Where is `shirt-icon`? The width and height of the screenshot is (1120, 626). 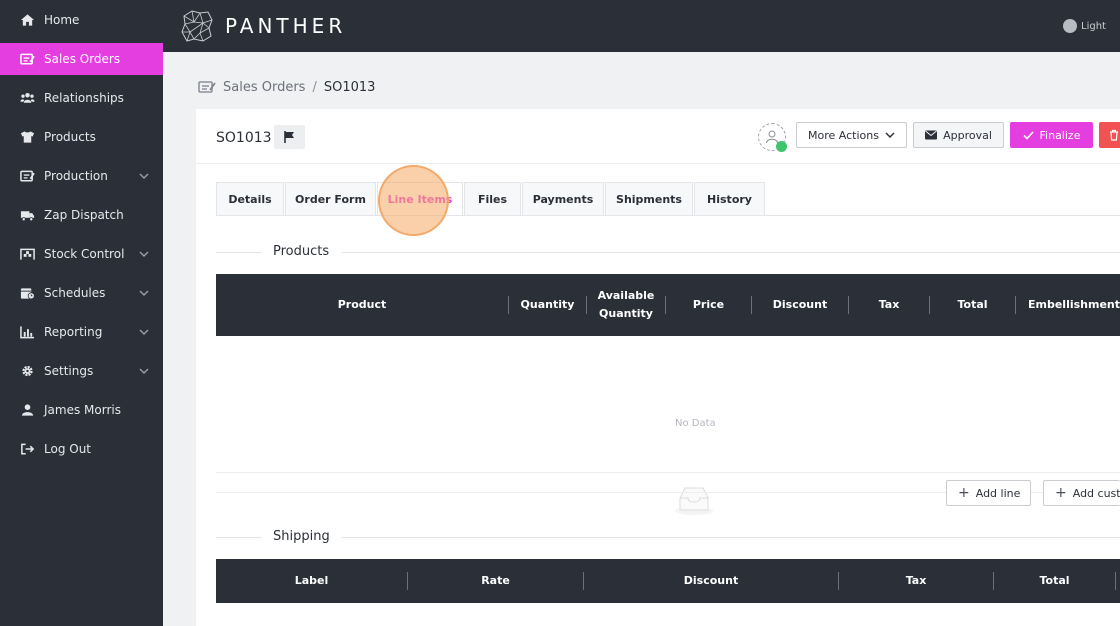
shirt-icon is located at coordinates (27, 137).